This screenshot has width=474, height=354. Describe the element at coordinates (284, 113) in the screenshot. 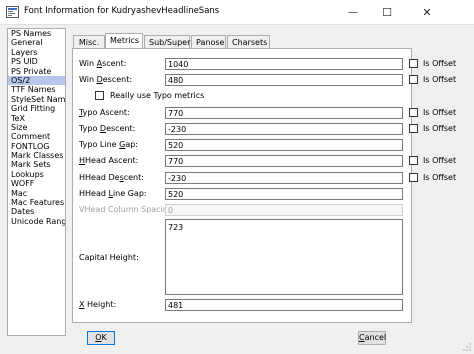

I see `typo-ascent-field: 770` at that location.